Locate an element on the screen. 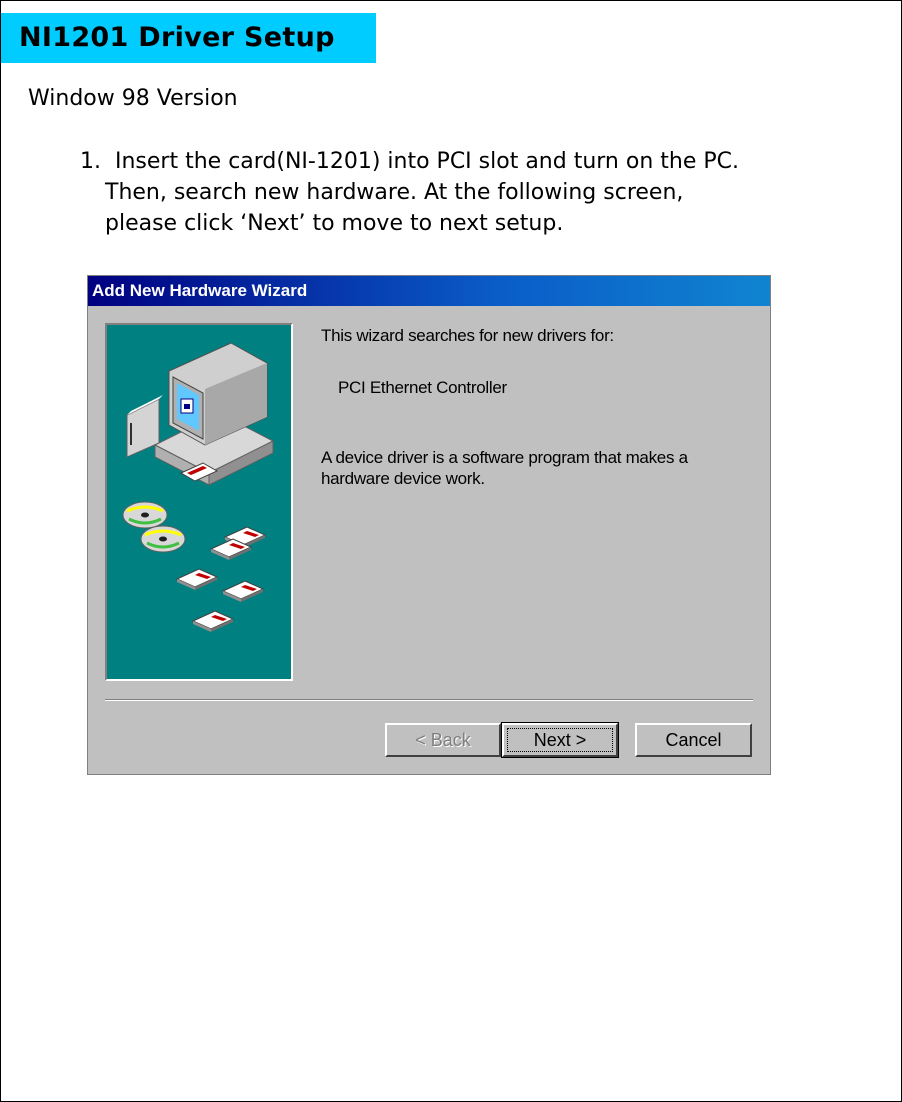 Image resolution: width=902 pixels, height=1102 pixels. button-separator is located at coordinates (429, 700).